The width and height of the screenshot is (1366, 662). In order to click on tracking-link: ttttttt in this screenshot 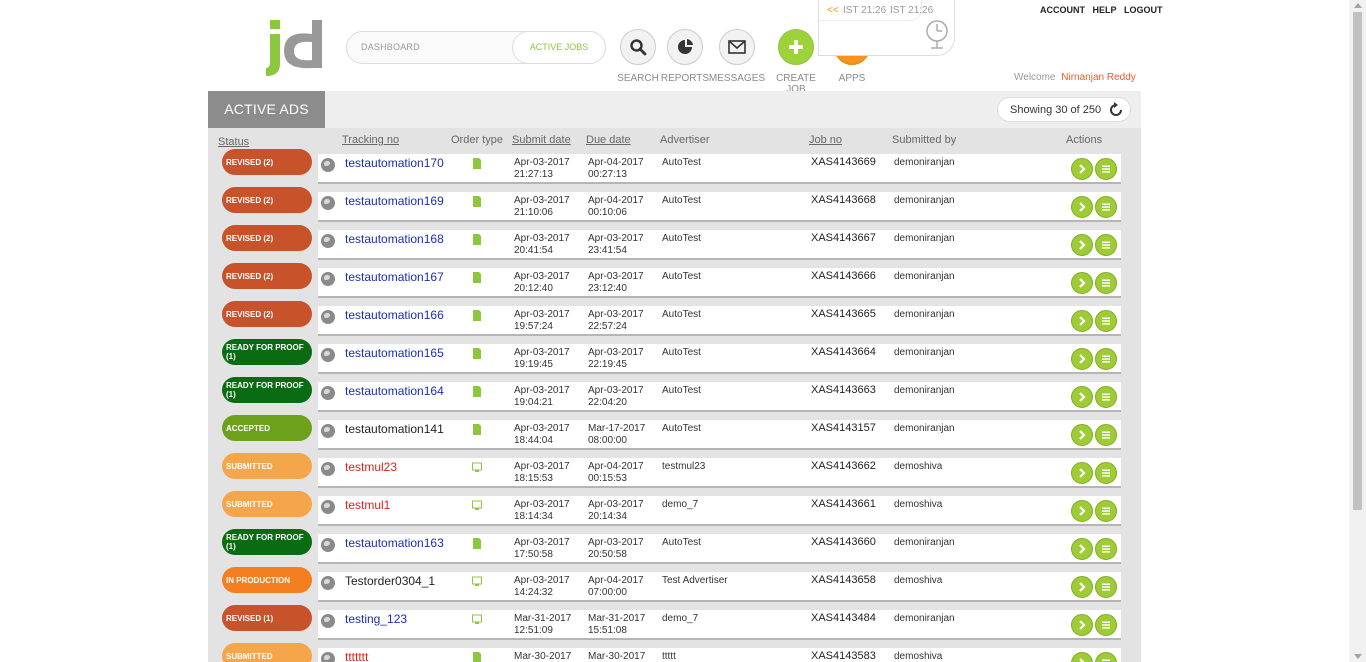, I will do `click(356, 656)`.